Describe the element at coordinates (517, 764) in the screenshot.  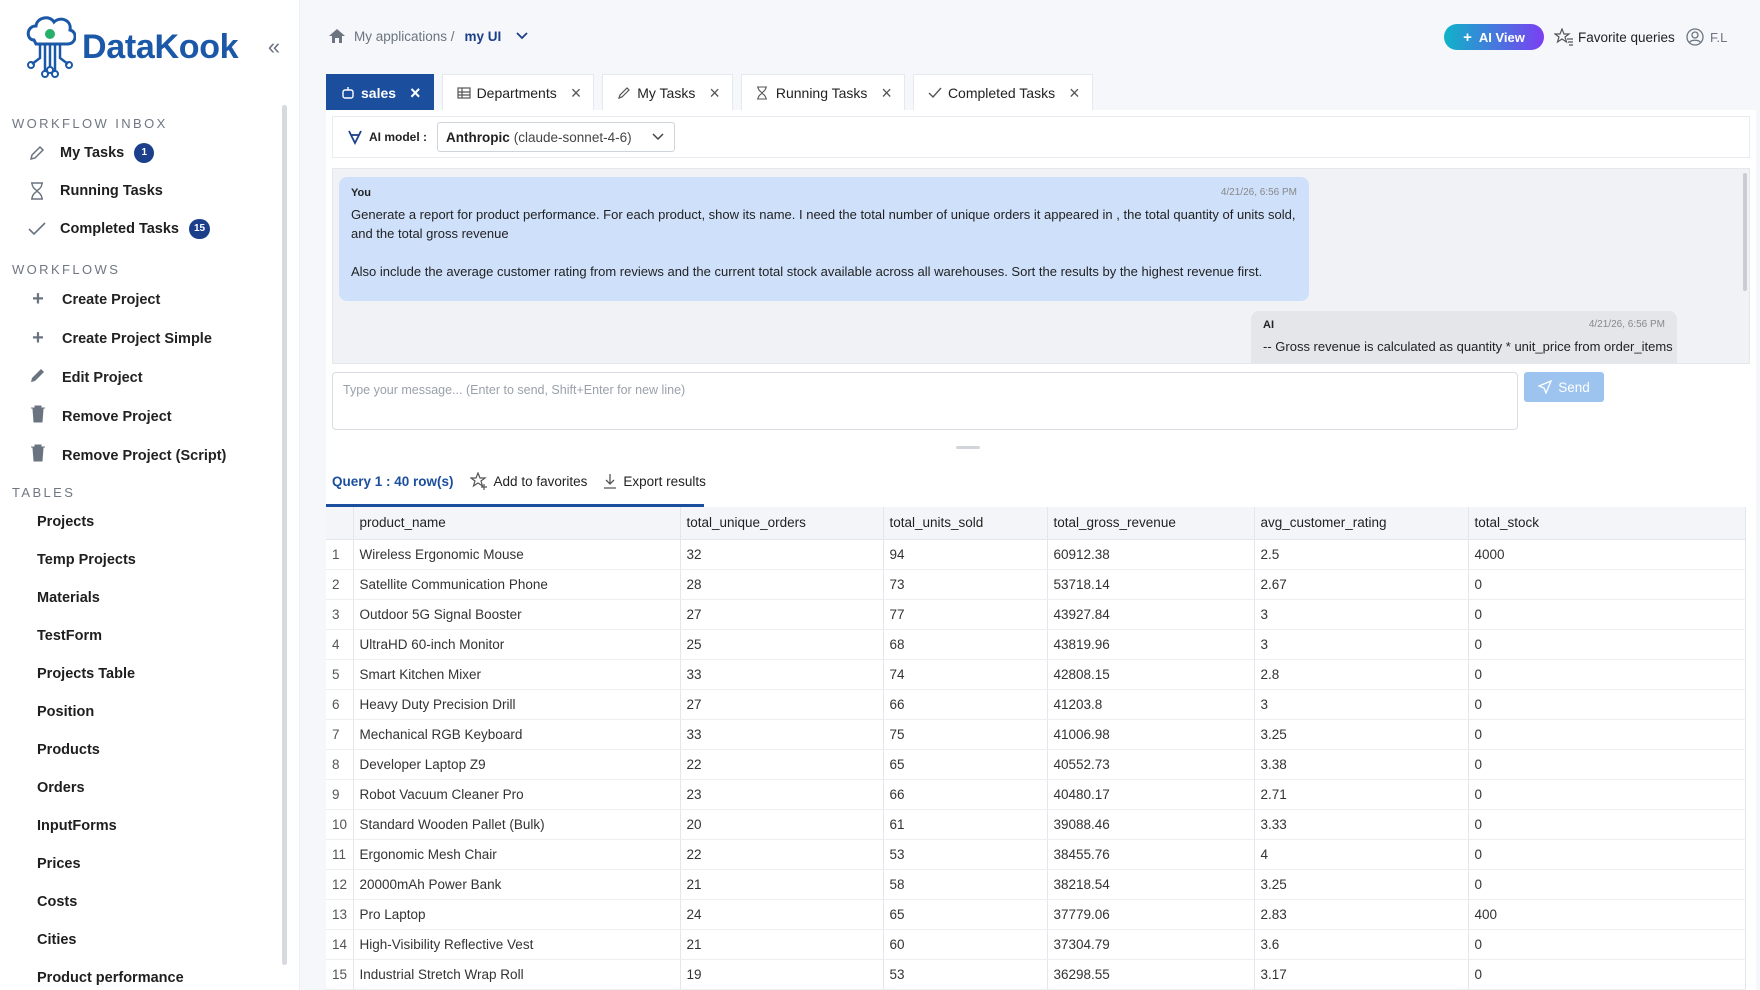
I see `table-cell: Developer Laptop Z9` at that location.